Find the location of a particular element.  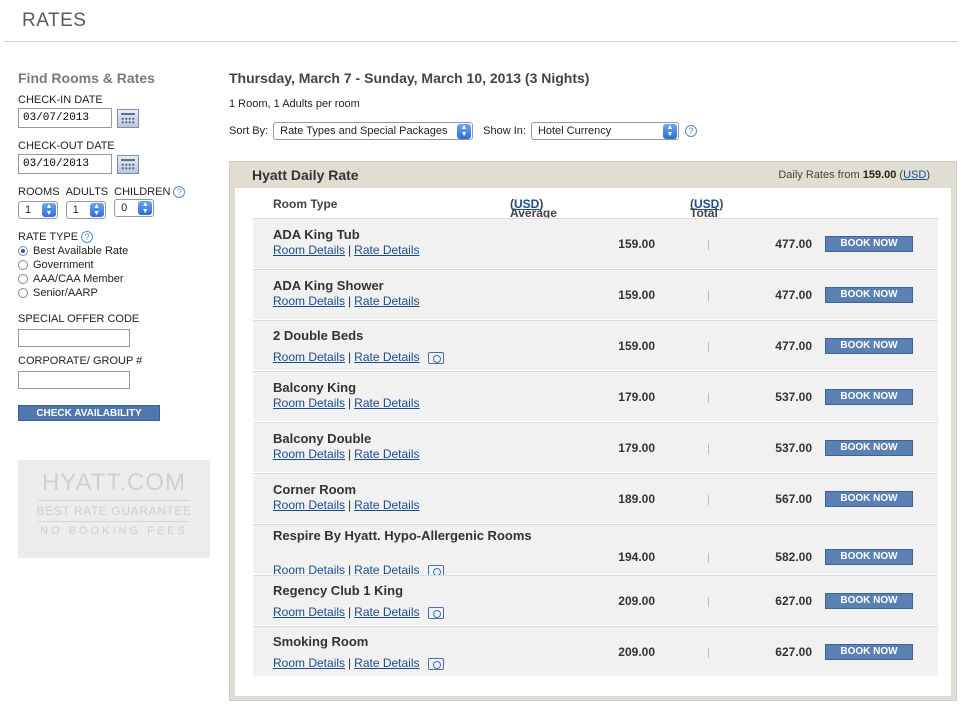

offer-code-label: SPECIAL OFFER CODE is located at coordinates (79, 319).